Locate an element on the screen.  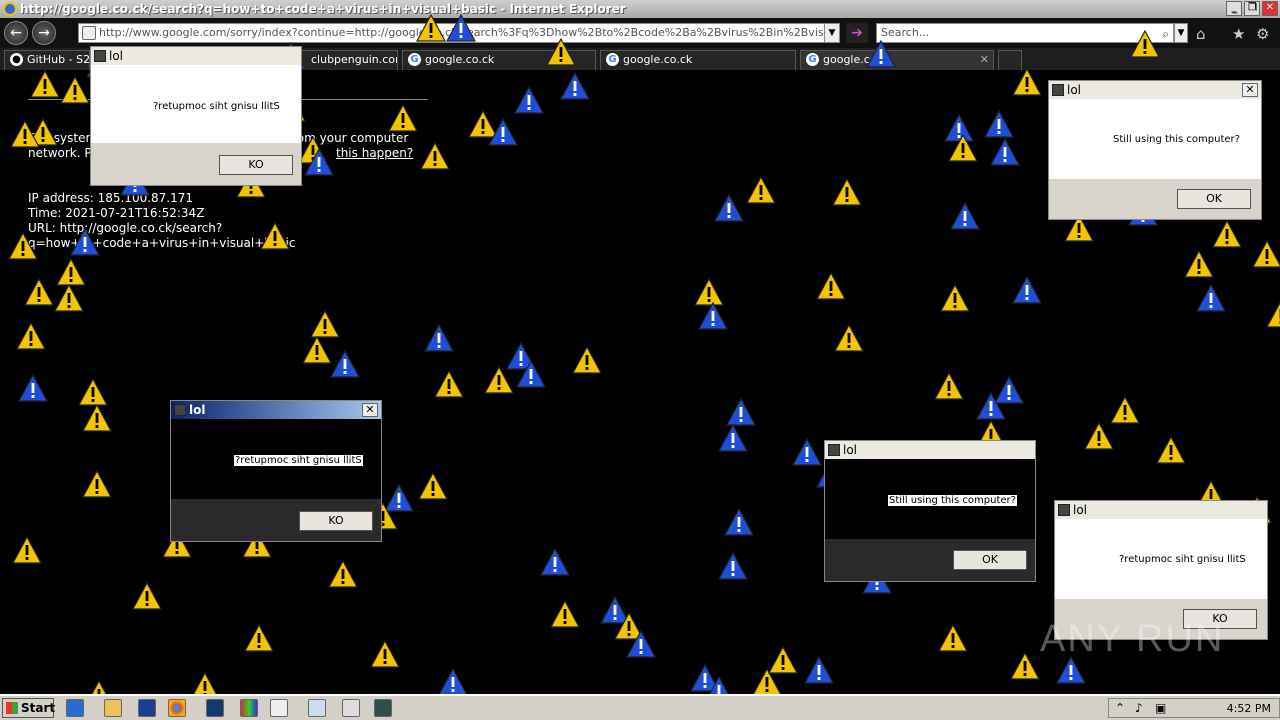
network-icon: ▣ is located at coordinates (1160, 708).